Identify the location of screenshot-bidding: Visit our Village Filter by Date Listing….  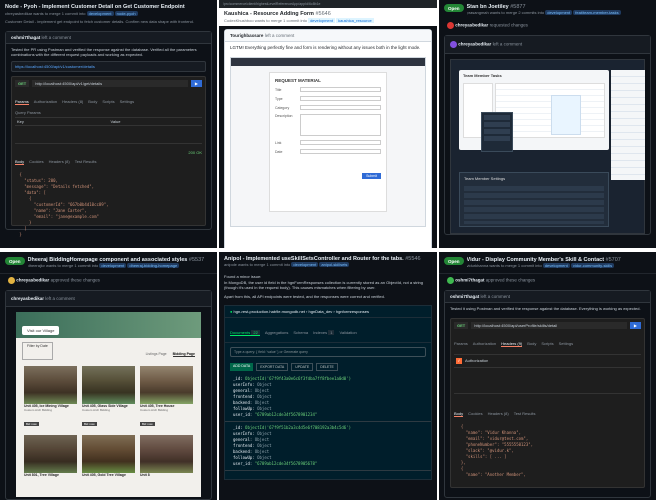
(108, 404).